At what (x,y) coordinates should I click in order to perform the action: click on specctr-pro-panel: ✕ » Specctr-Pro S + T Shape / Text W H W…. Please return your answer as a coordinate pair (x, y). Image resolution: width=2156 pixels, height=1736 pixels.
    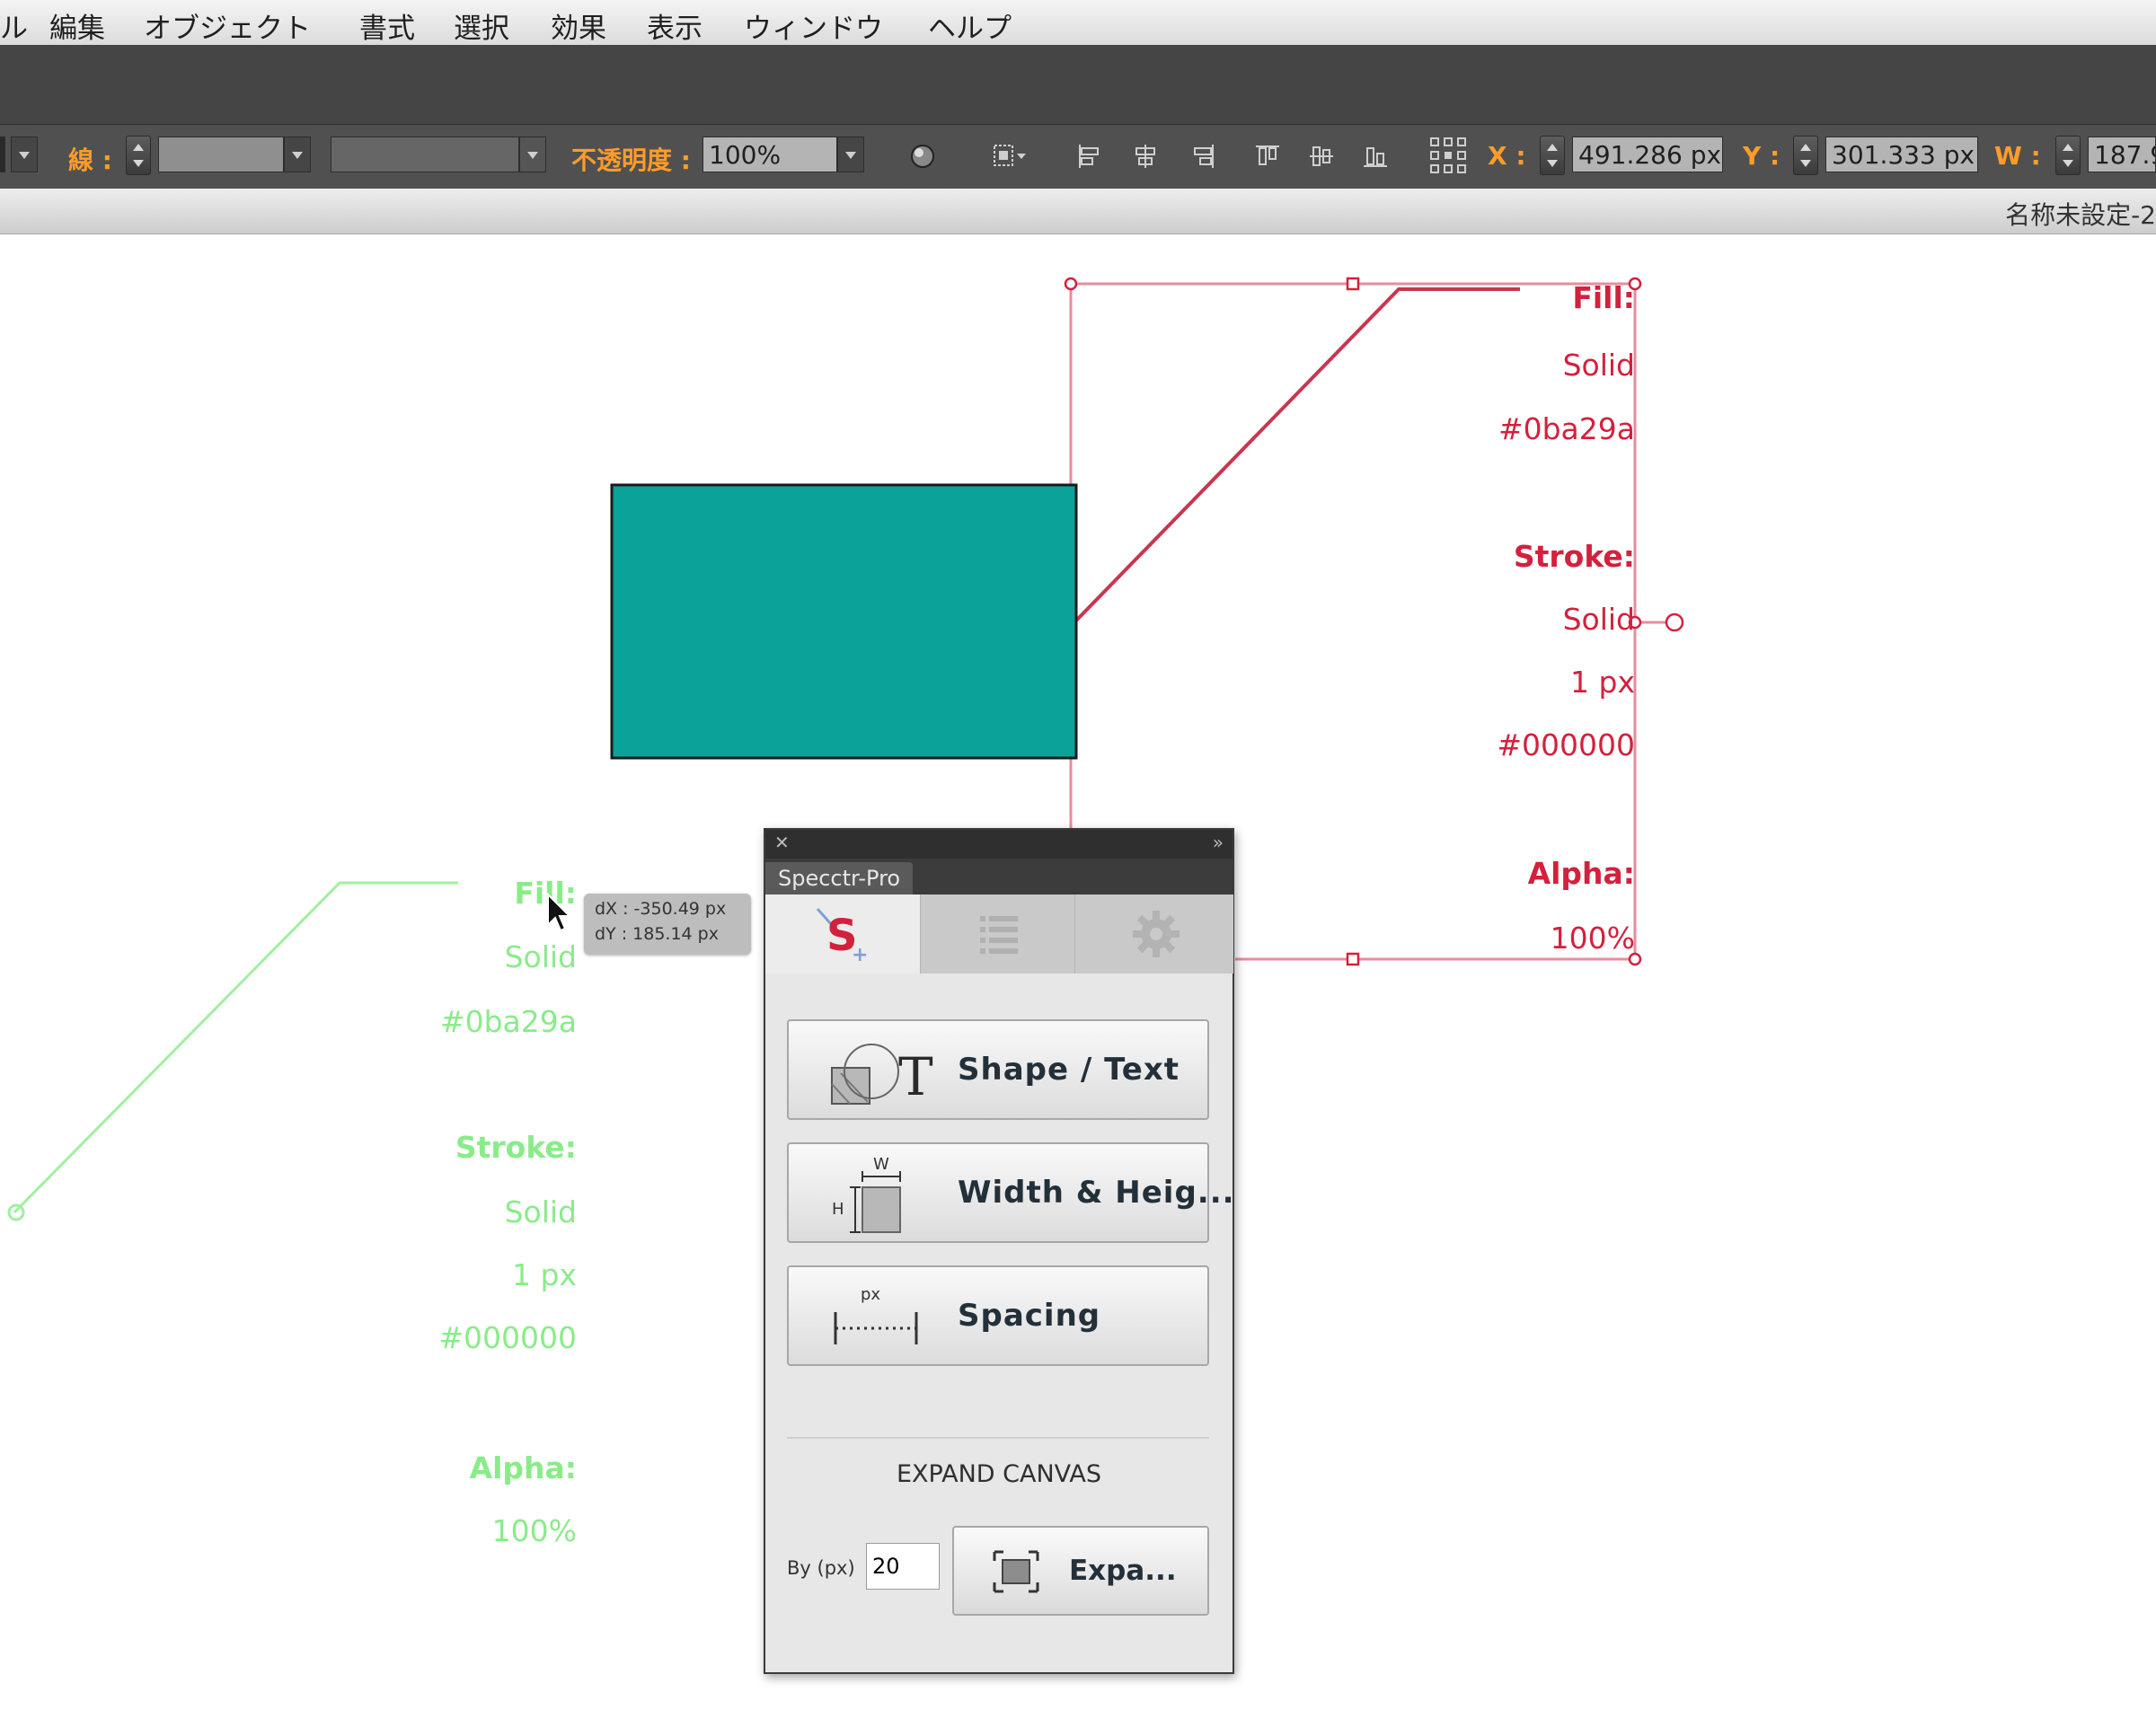
    Looking at the image, I should click on (999, 1251).